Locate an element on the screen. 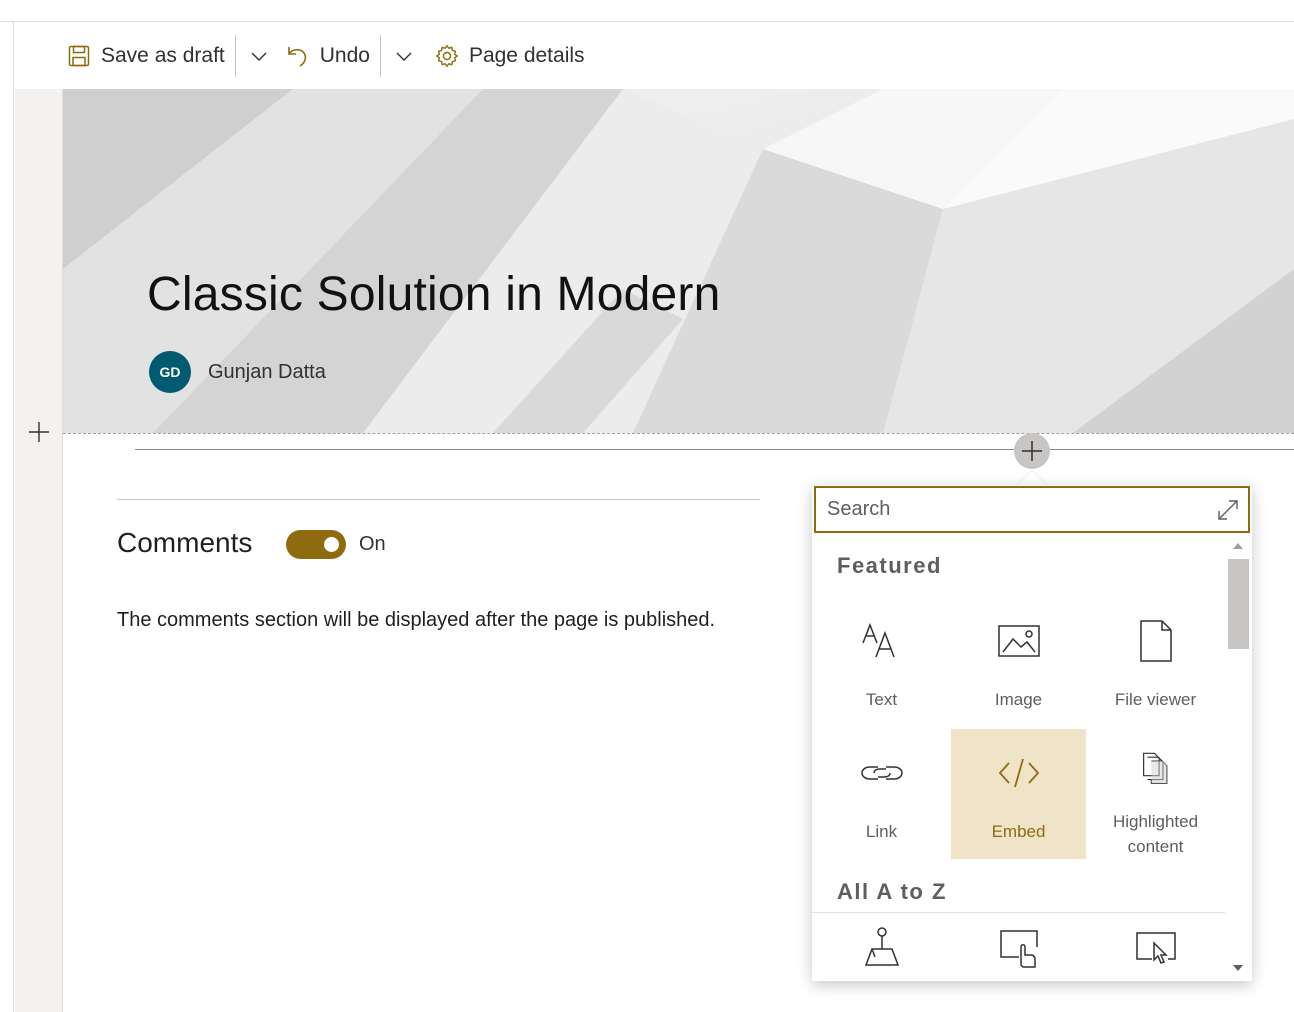 The width and height of the screenshot is (1294, 1012). image-icon is located at coordinates (1018, 641).